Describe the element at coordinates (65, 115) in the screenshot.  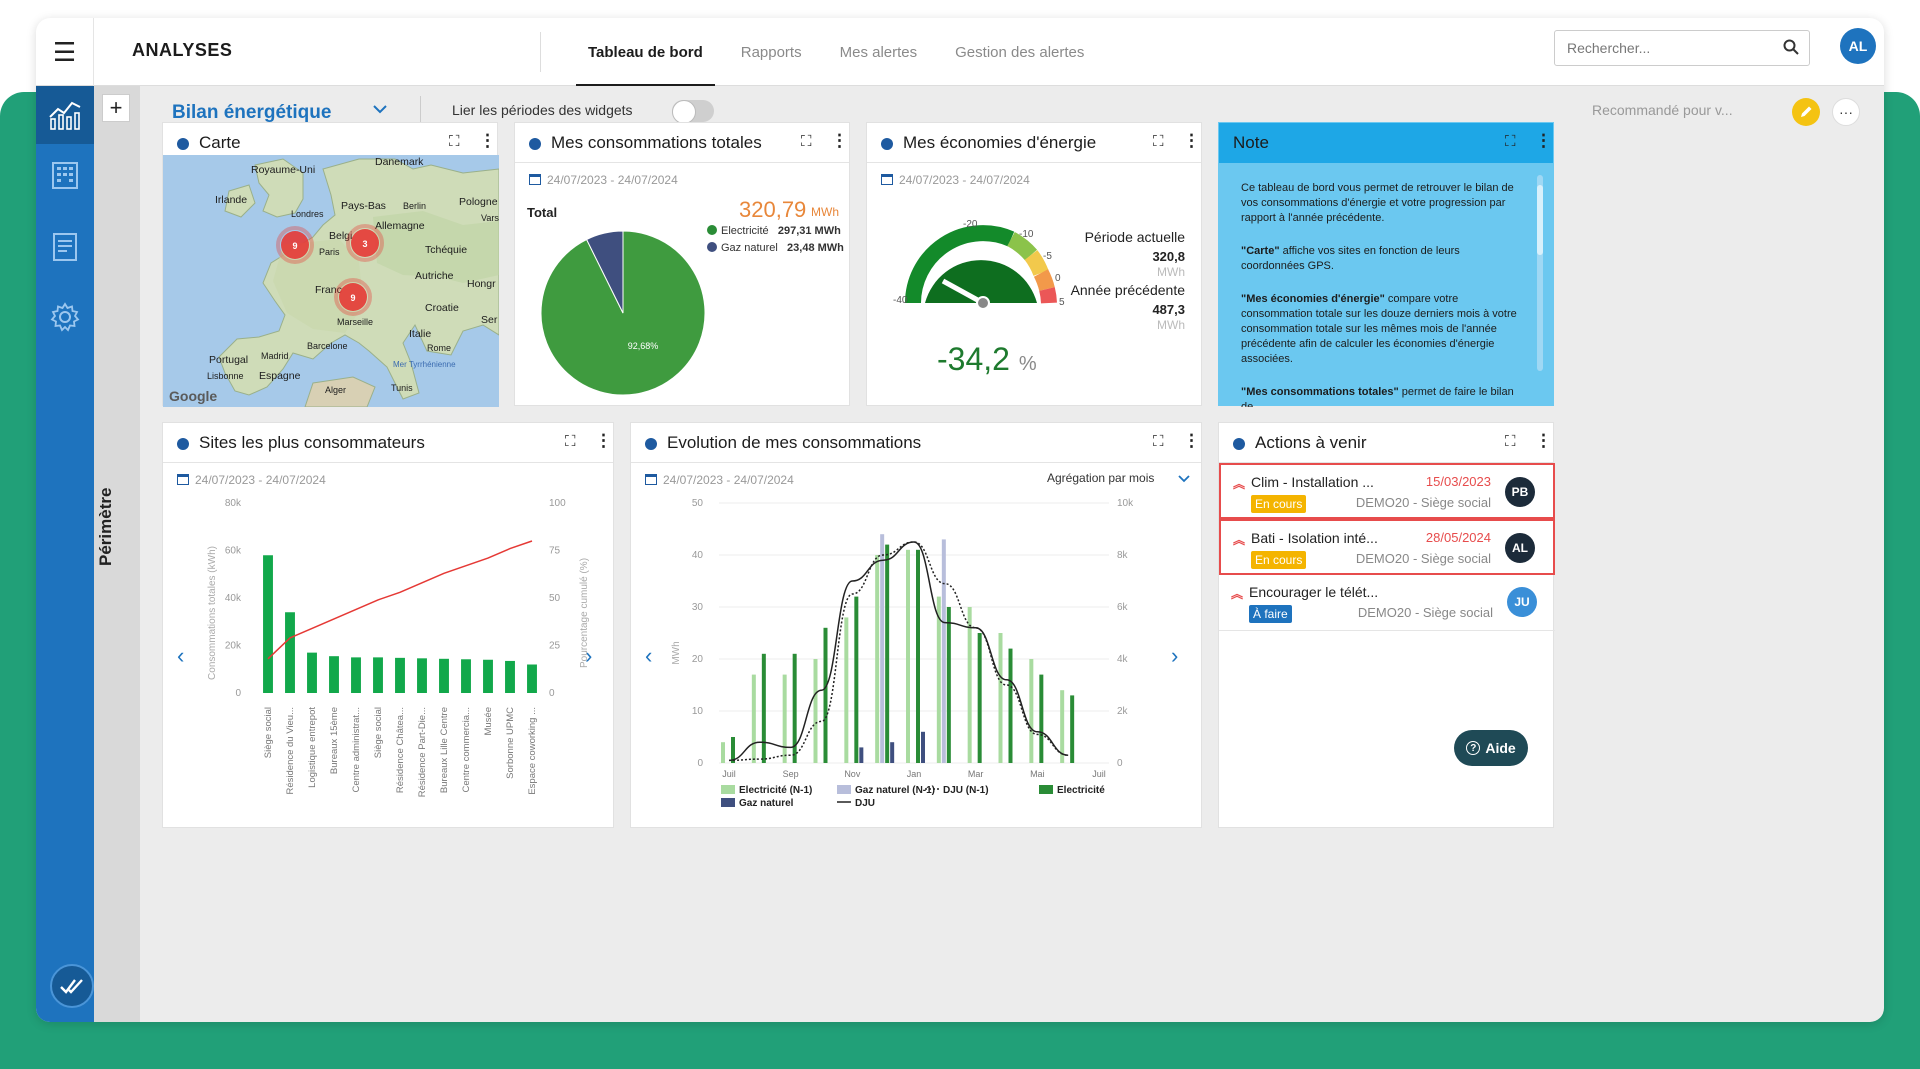
I see `analytics-icon` at that location.